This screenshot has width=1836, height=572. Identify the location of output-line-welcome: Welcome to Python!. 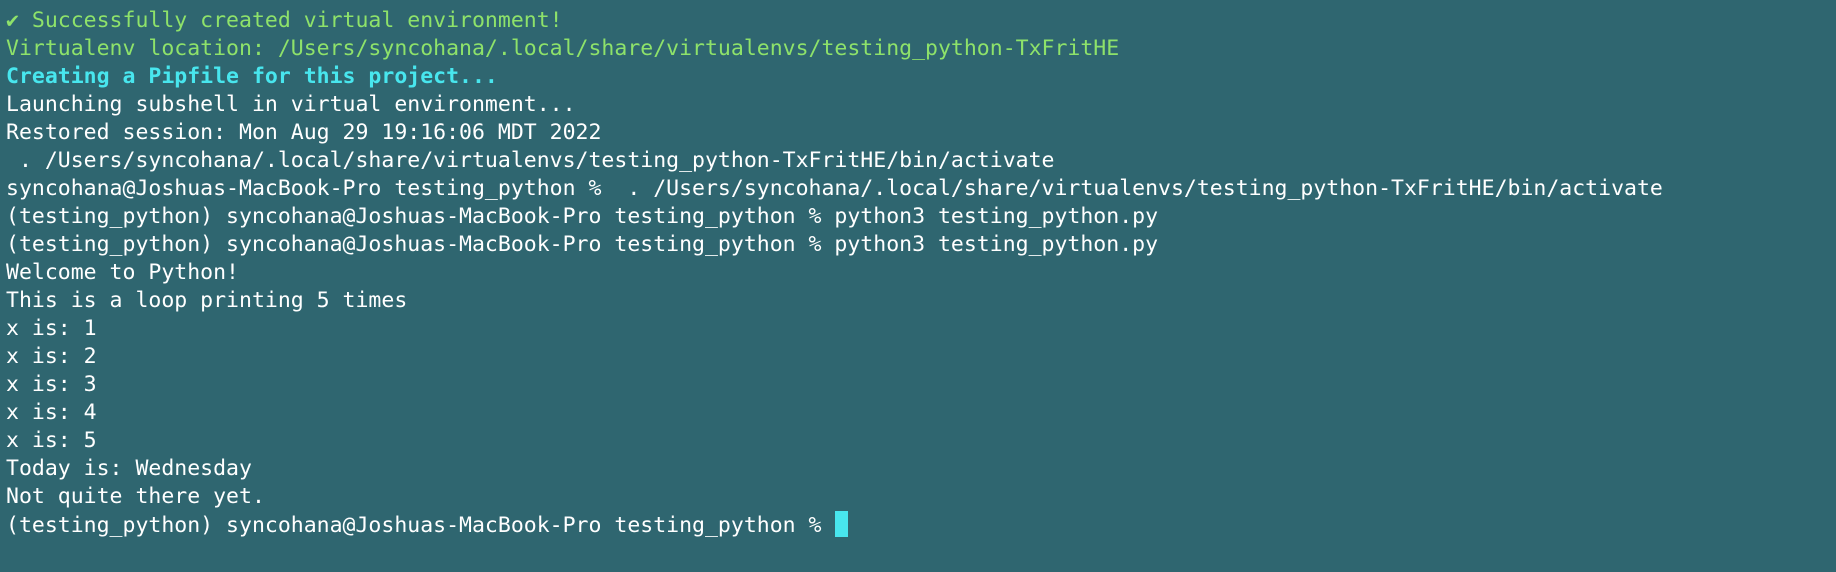
(122, 272).